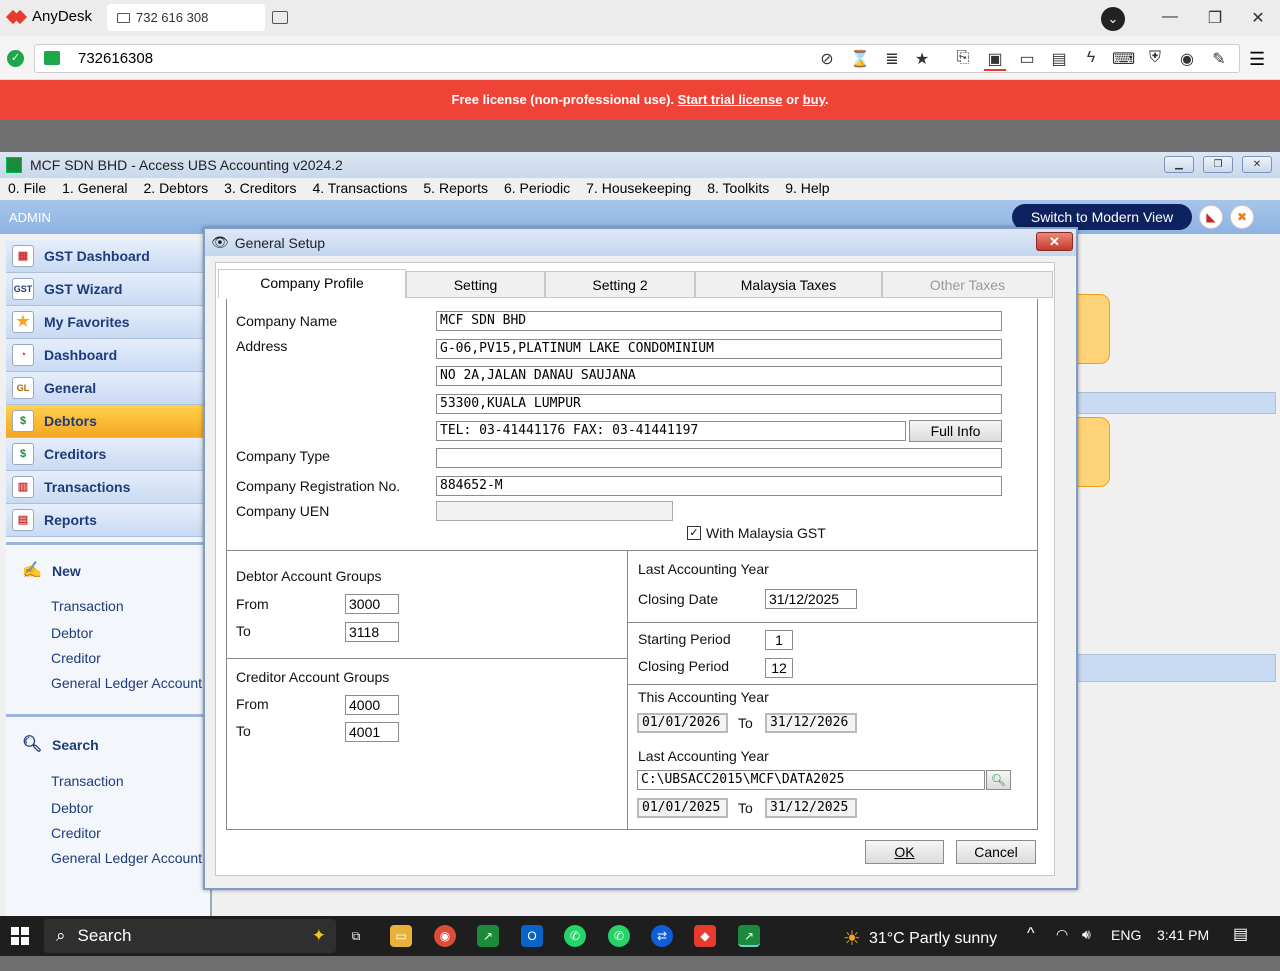 Image resolution: width=1280 pixels, height=971 pixels. I want to click on display-icon: ▣, so click(995, 60).